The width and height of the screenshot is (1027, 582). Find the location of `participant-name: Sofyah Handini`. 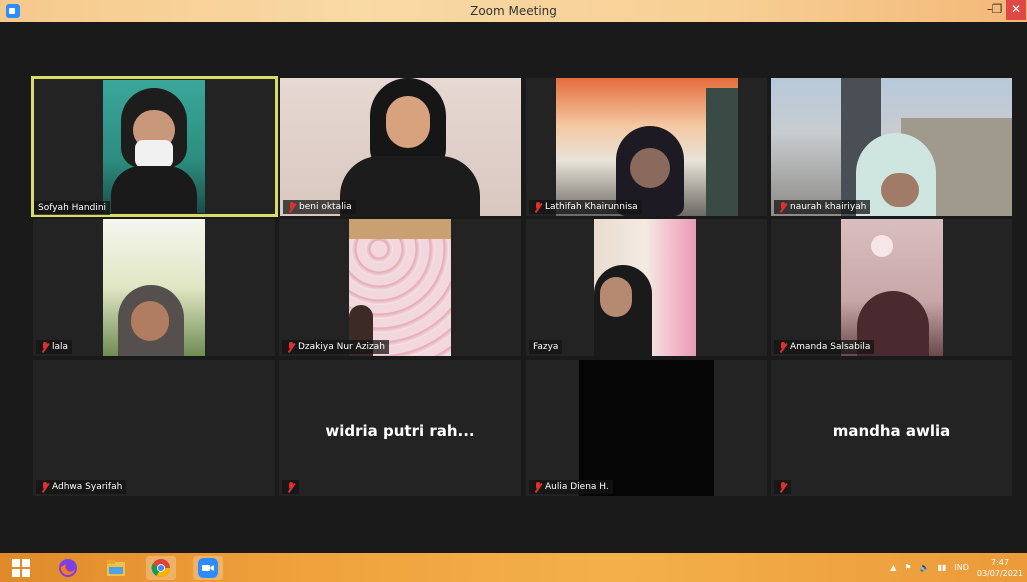

participant-name: Sofyah Handini is located at coordinates (72, 208).